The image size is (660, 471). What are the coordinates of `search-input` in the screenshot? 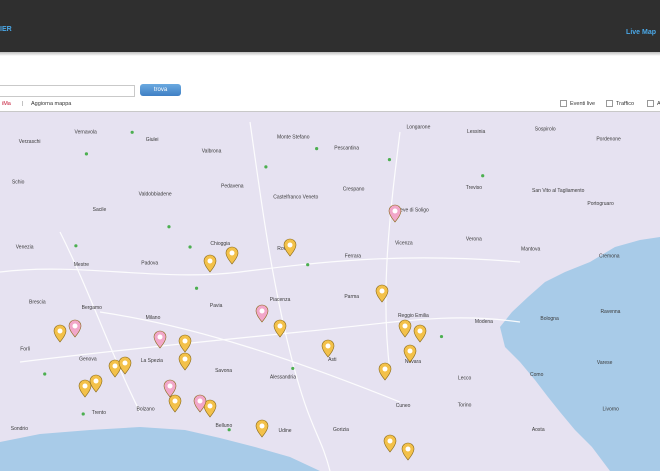 It's located at (67, 91).